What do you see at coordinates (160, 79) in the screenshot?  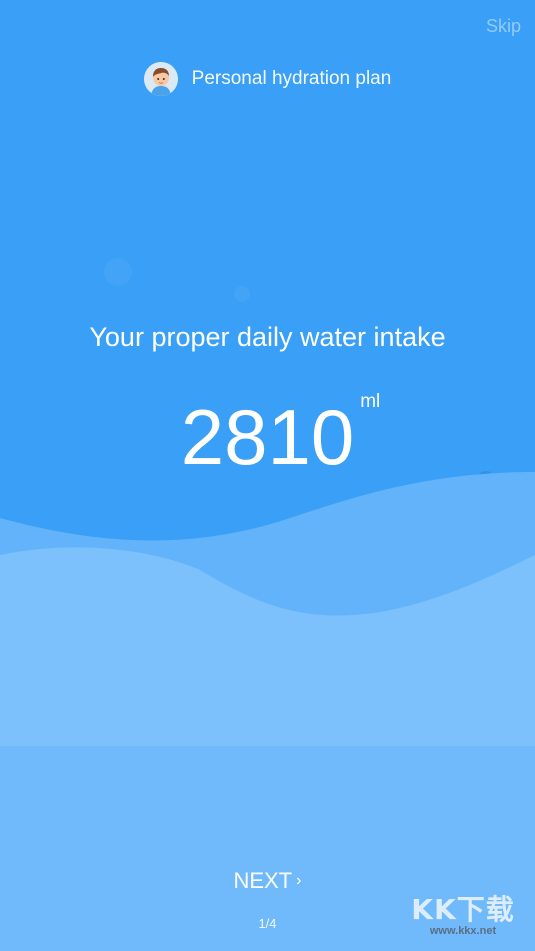 I see `boy-avatar-icon` at bounding box center [160, 79].